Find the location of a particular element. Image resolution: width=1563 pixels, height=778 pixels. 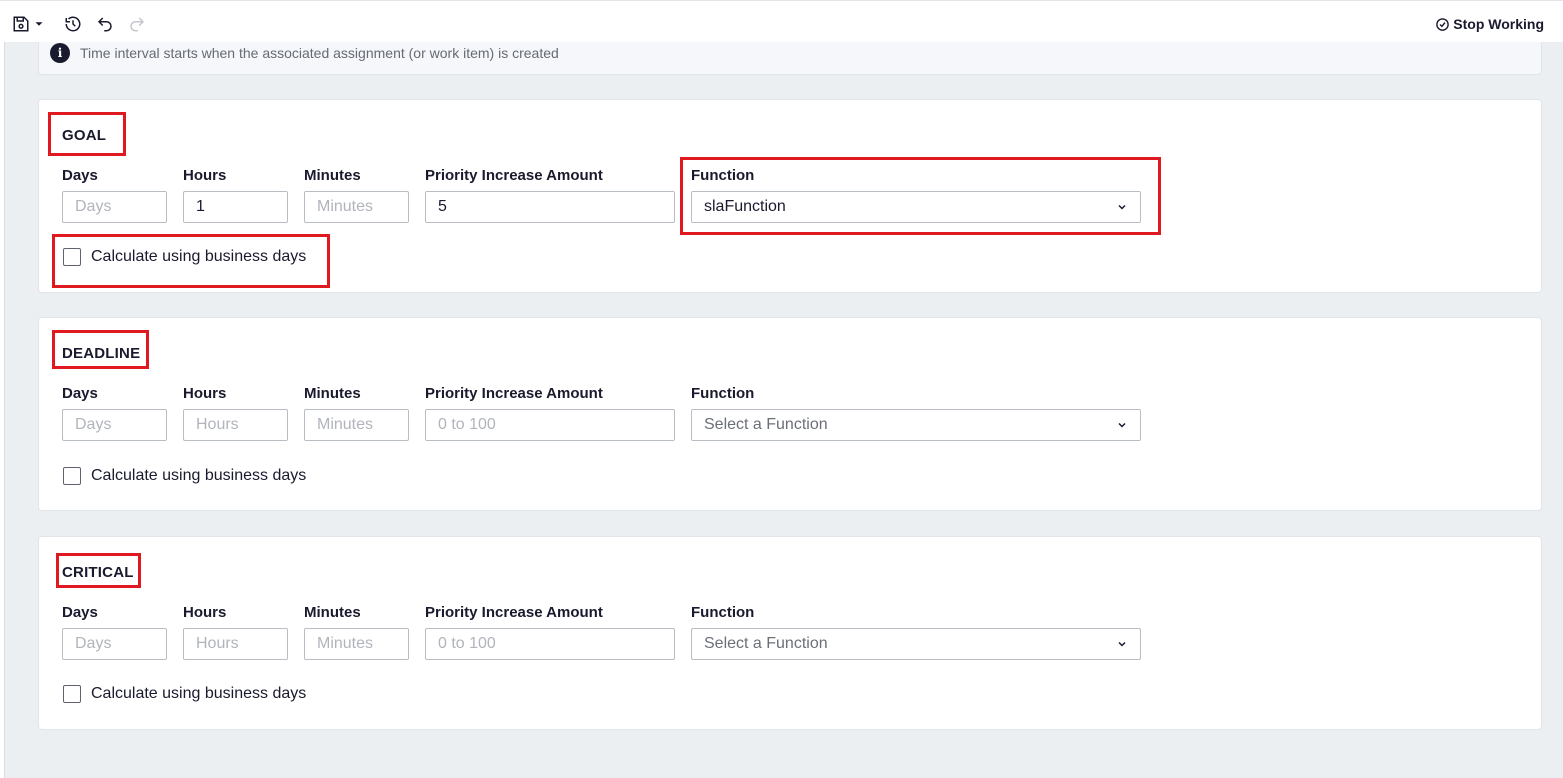

critical-minutes-input is located at coordinates (356, 644).